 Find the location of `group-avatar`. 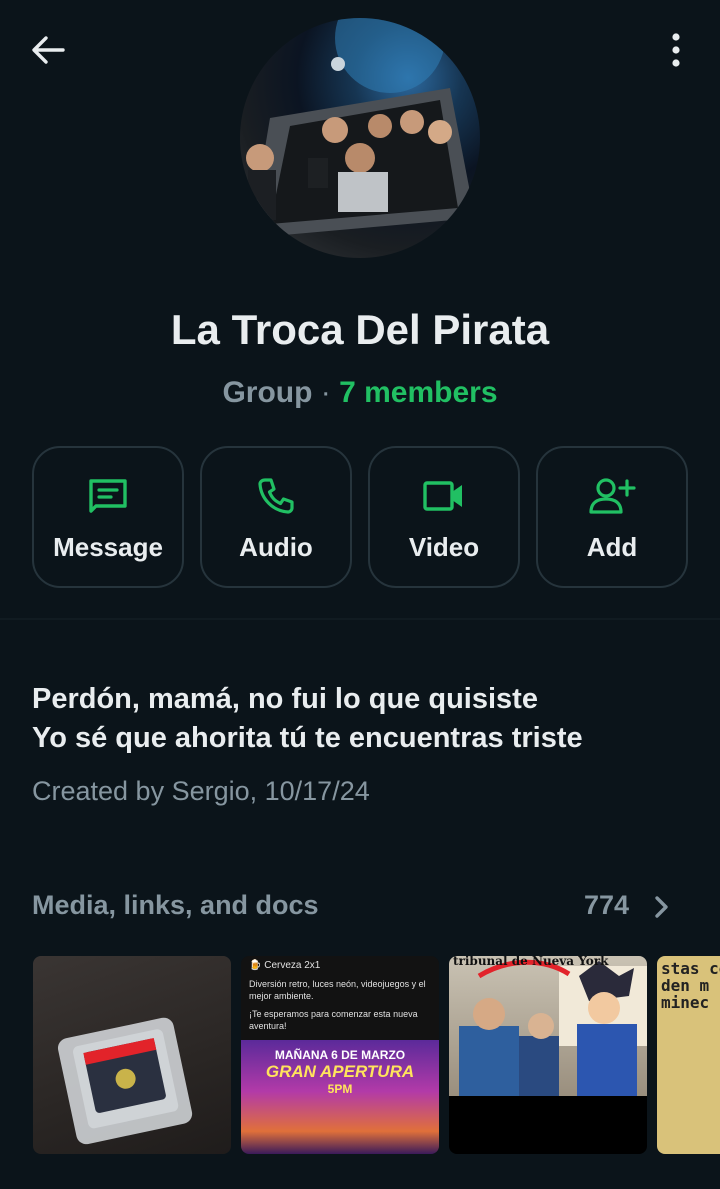

group-avatar is located at coordinates (360, 138).